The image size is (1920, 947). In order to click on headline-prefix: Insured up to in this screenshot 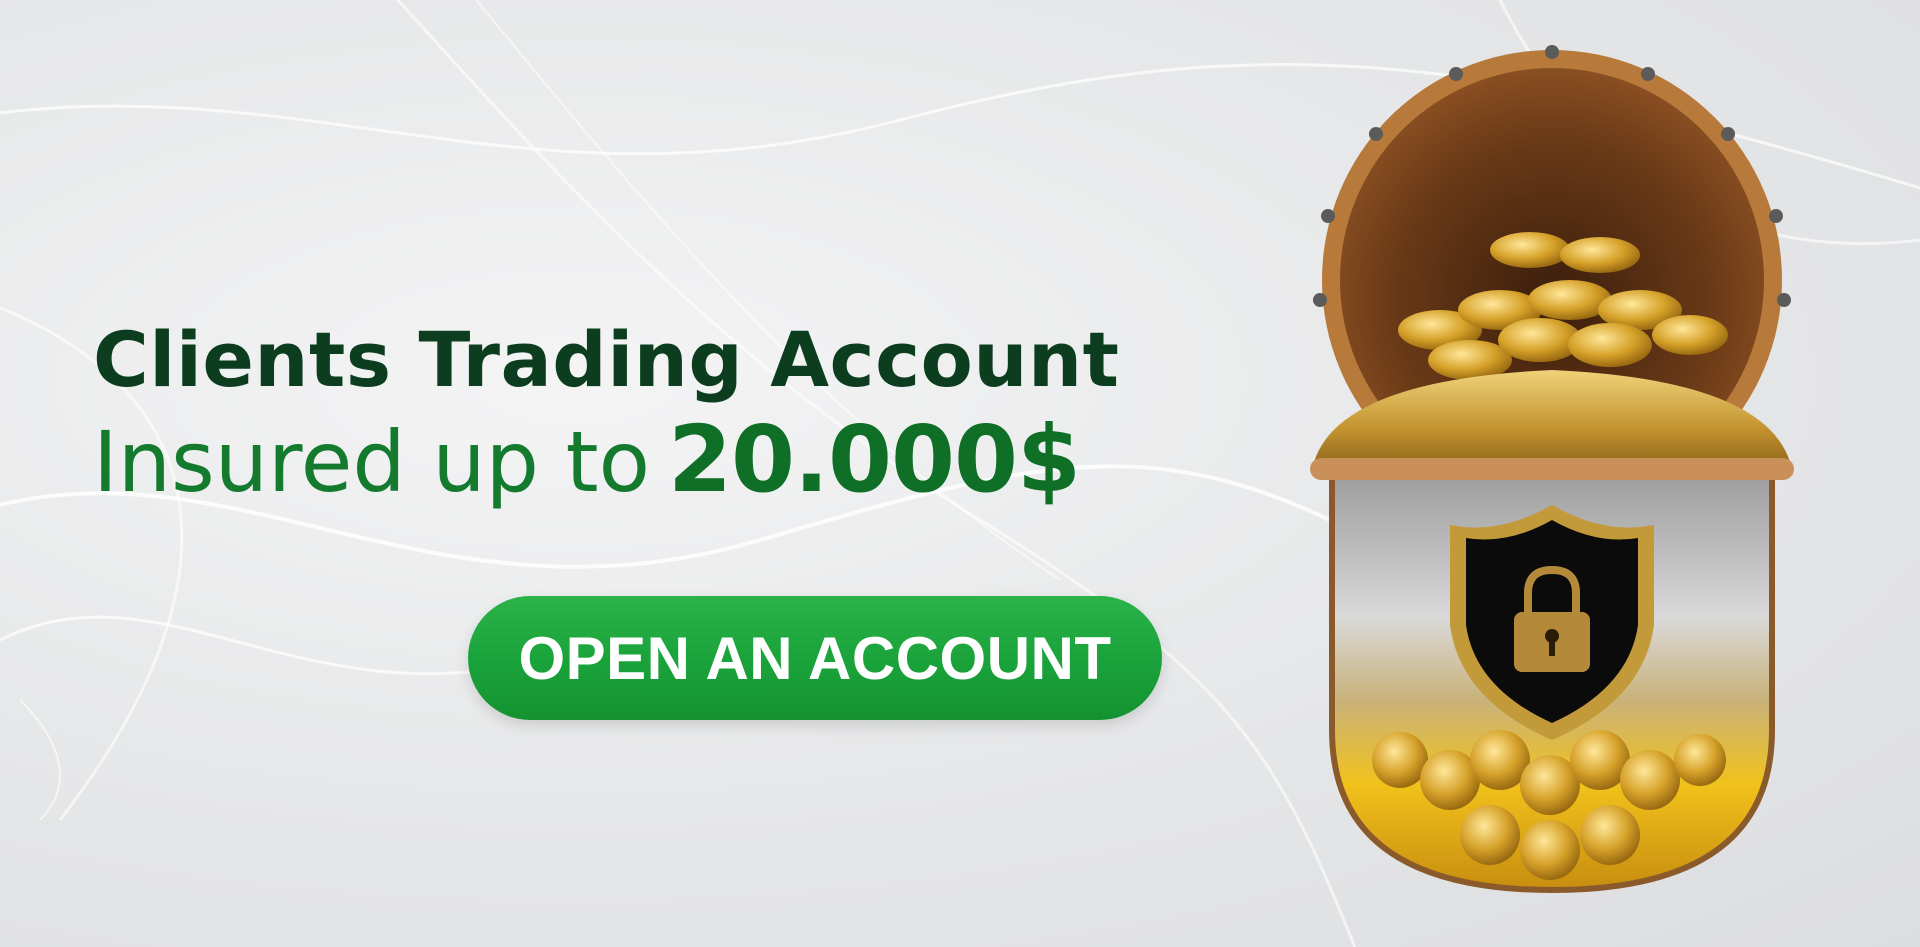, I will do `click(371, 462)`.